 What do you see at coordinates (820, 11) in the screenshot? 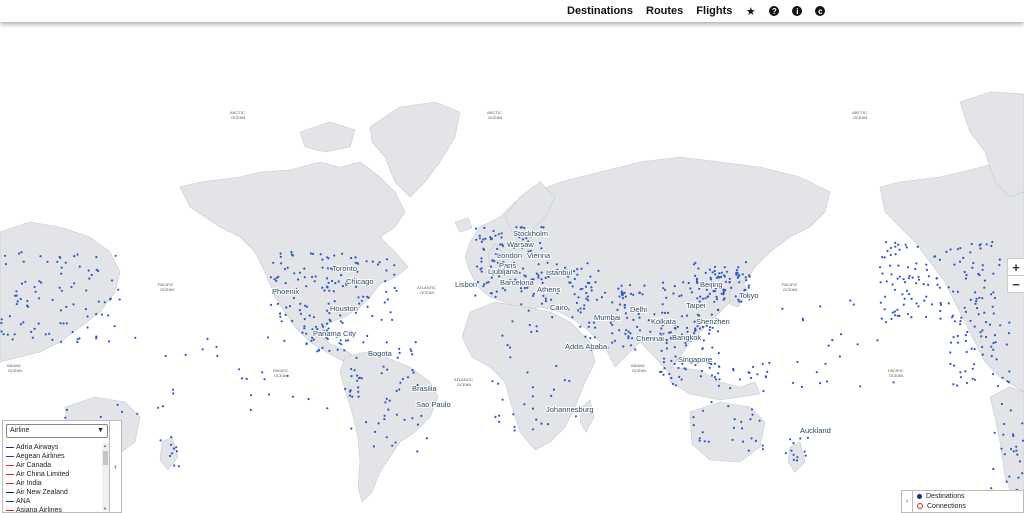
I see `copyright-icon: c` at bounding box center [820, 11].